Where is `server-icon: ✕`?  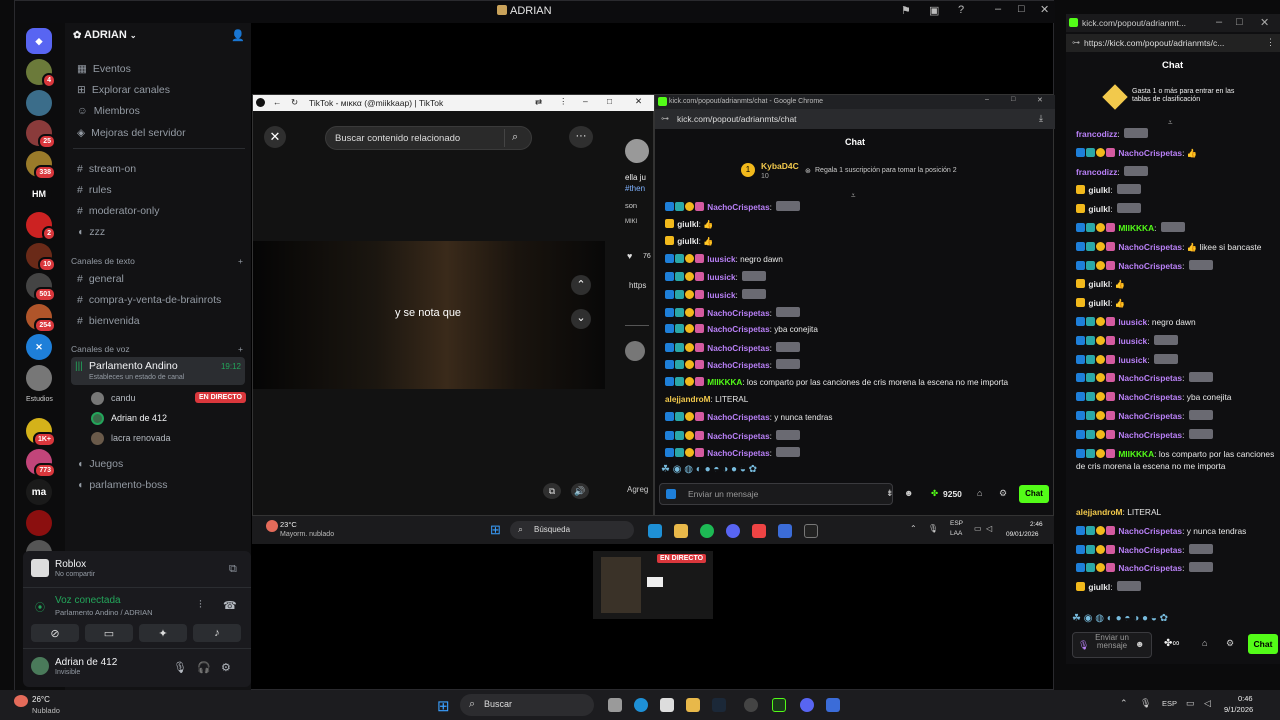
server-icon: ✕ is located at coordinates (39, 347).